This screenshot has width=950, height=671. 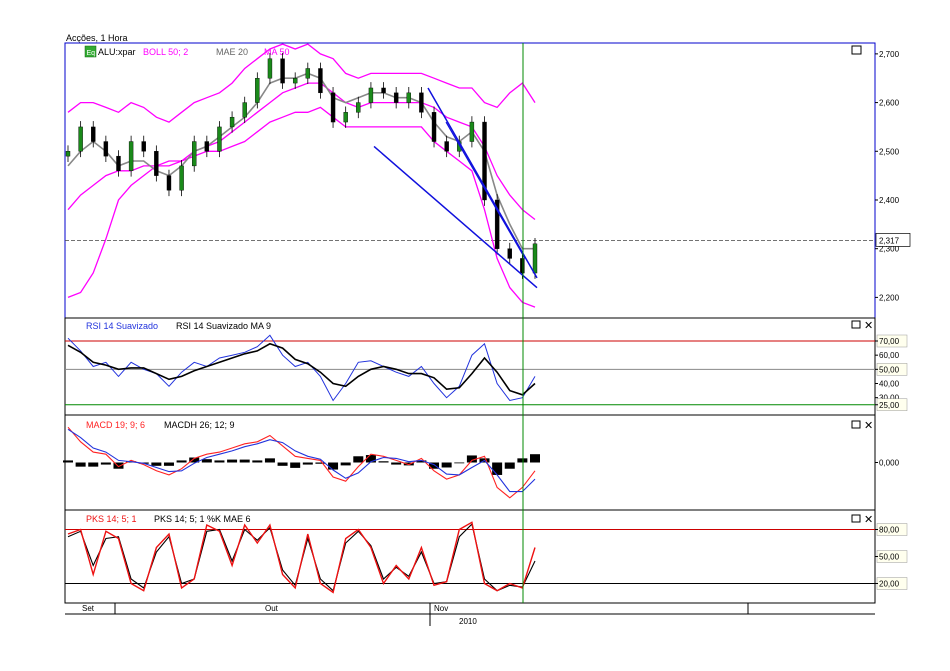 I want to click on pks-line, so click(x=301, y=557).